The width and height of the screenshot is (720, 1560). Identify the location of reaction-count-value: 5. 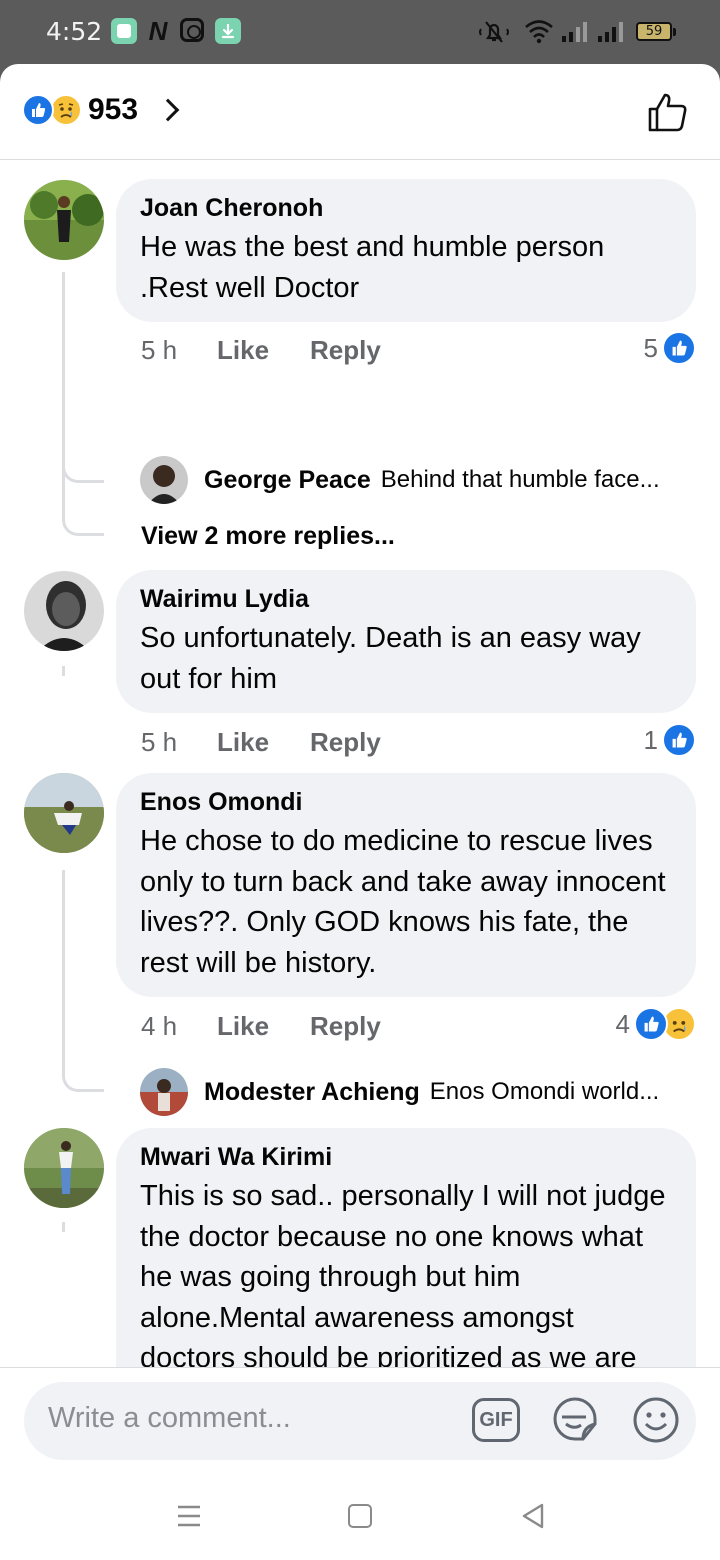
(650, 347).